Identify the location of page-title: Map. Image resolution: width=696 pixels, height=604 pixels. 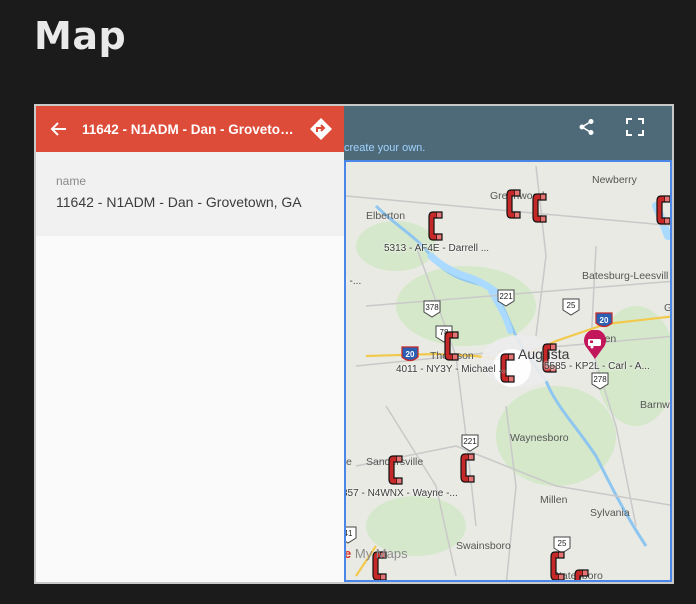
(80, 36).